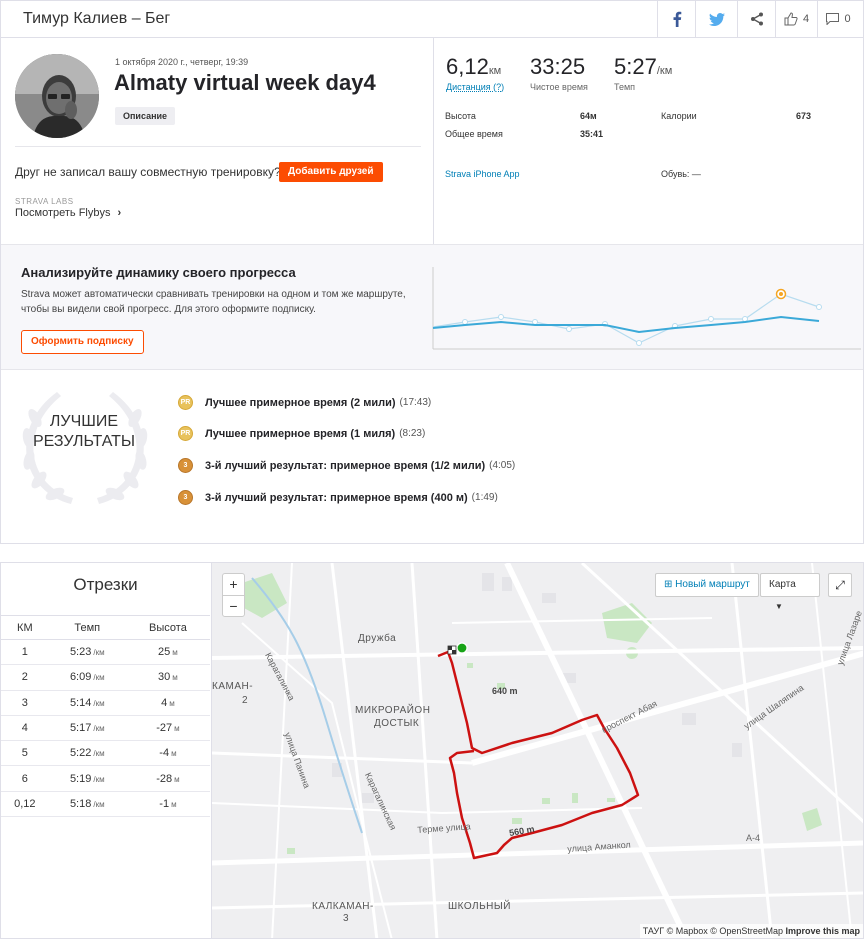 The width and height of the screenshot is (866, 939). What do you see at coordinates (712, 584) in the screenshot?
I see `new-route-label: Новый маршрут` at bounding box center [712, 584].